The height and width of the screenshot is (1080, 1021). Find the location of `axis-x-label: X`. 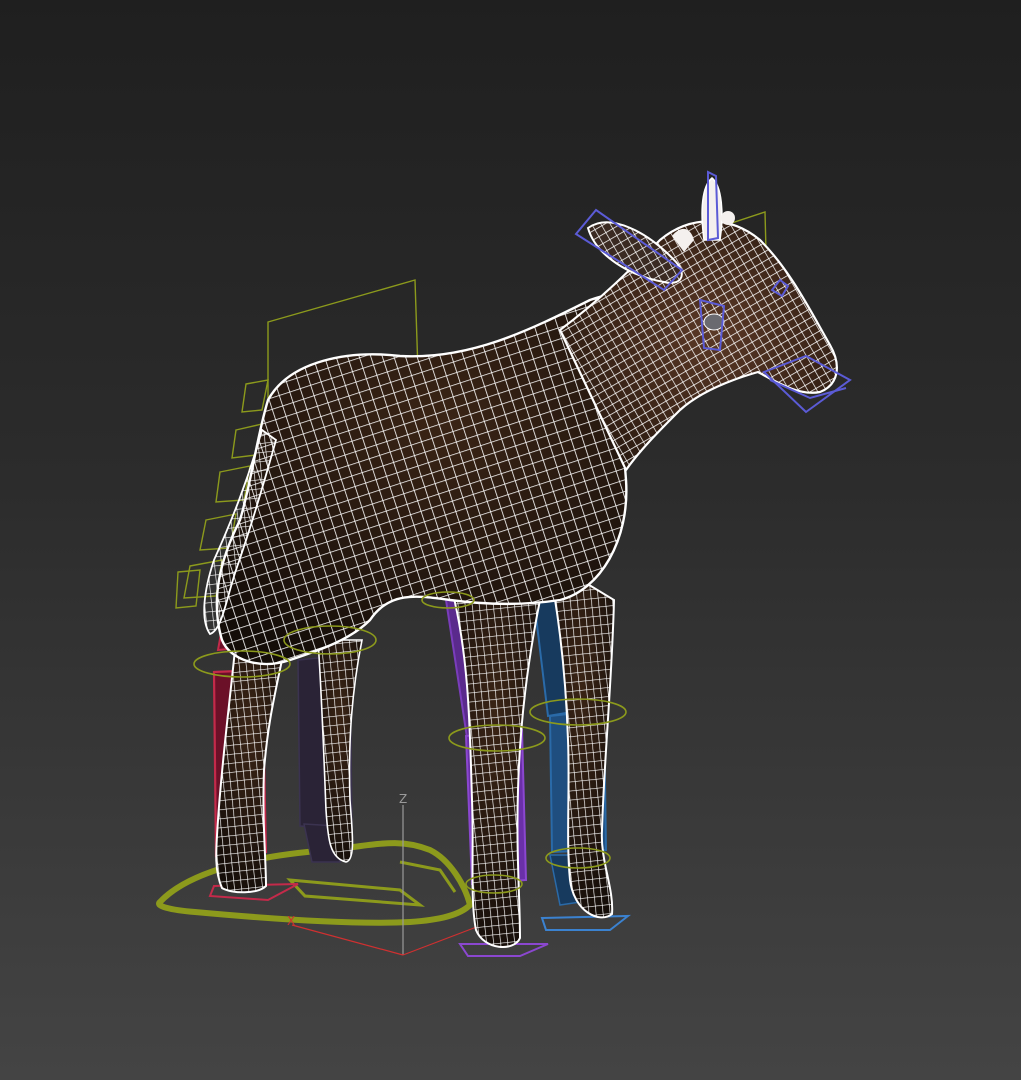

axis-x-label: X is located at coordinates (291, 921).